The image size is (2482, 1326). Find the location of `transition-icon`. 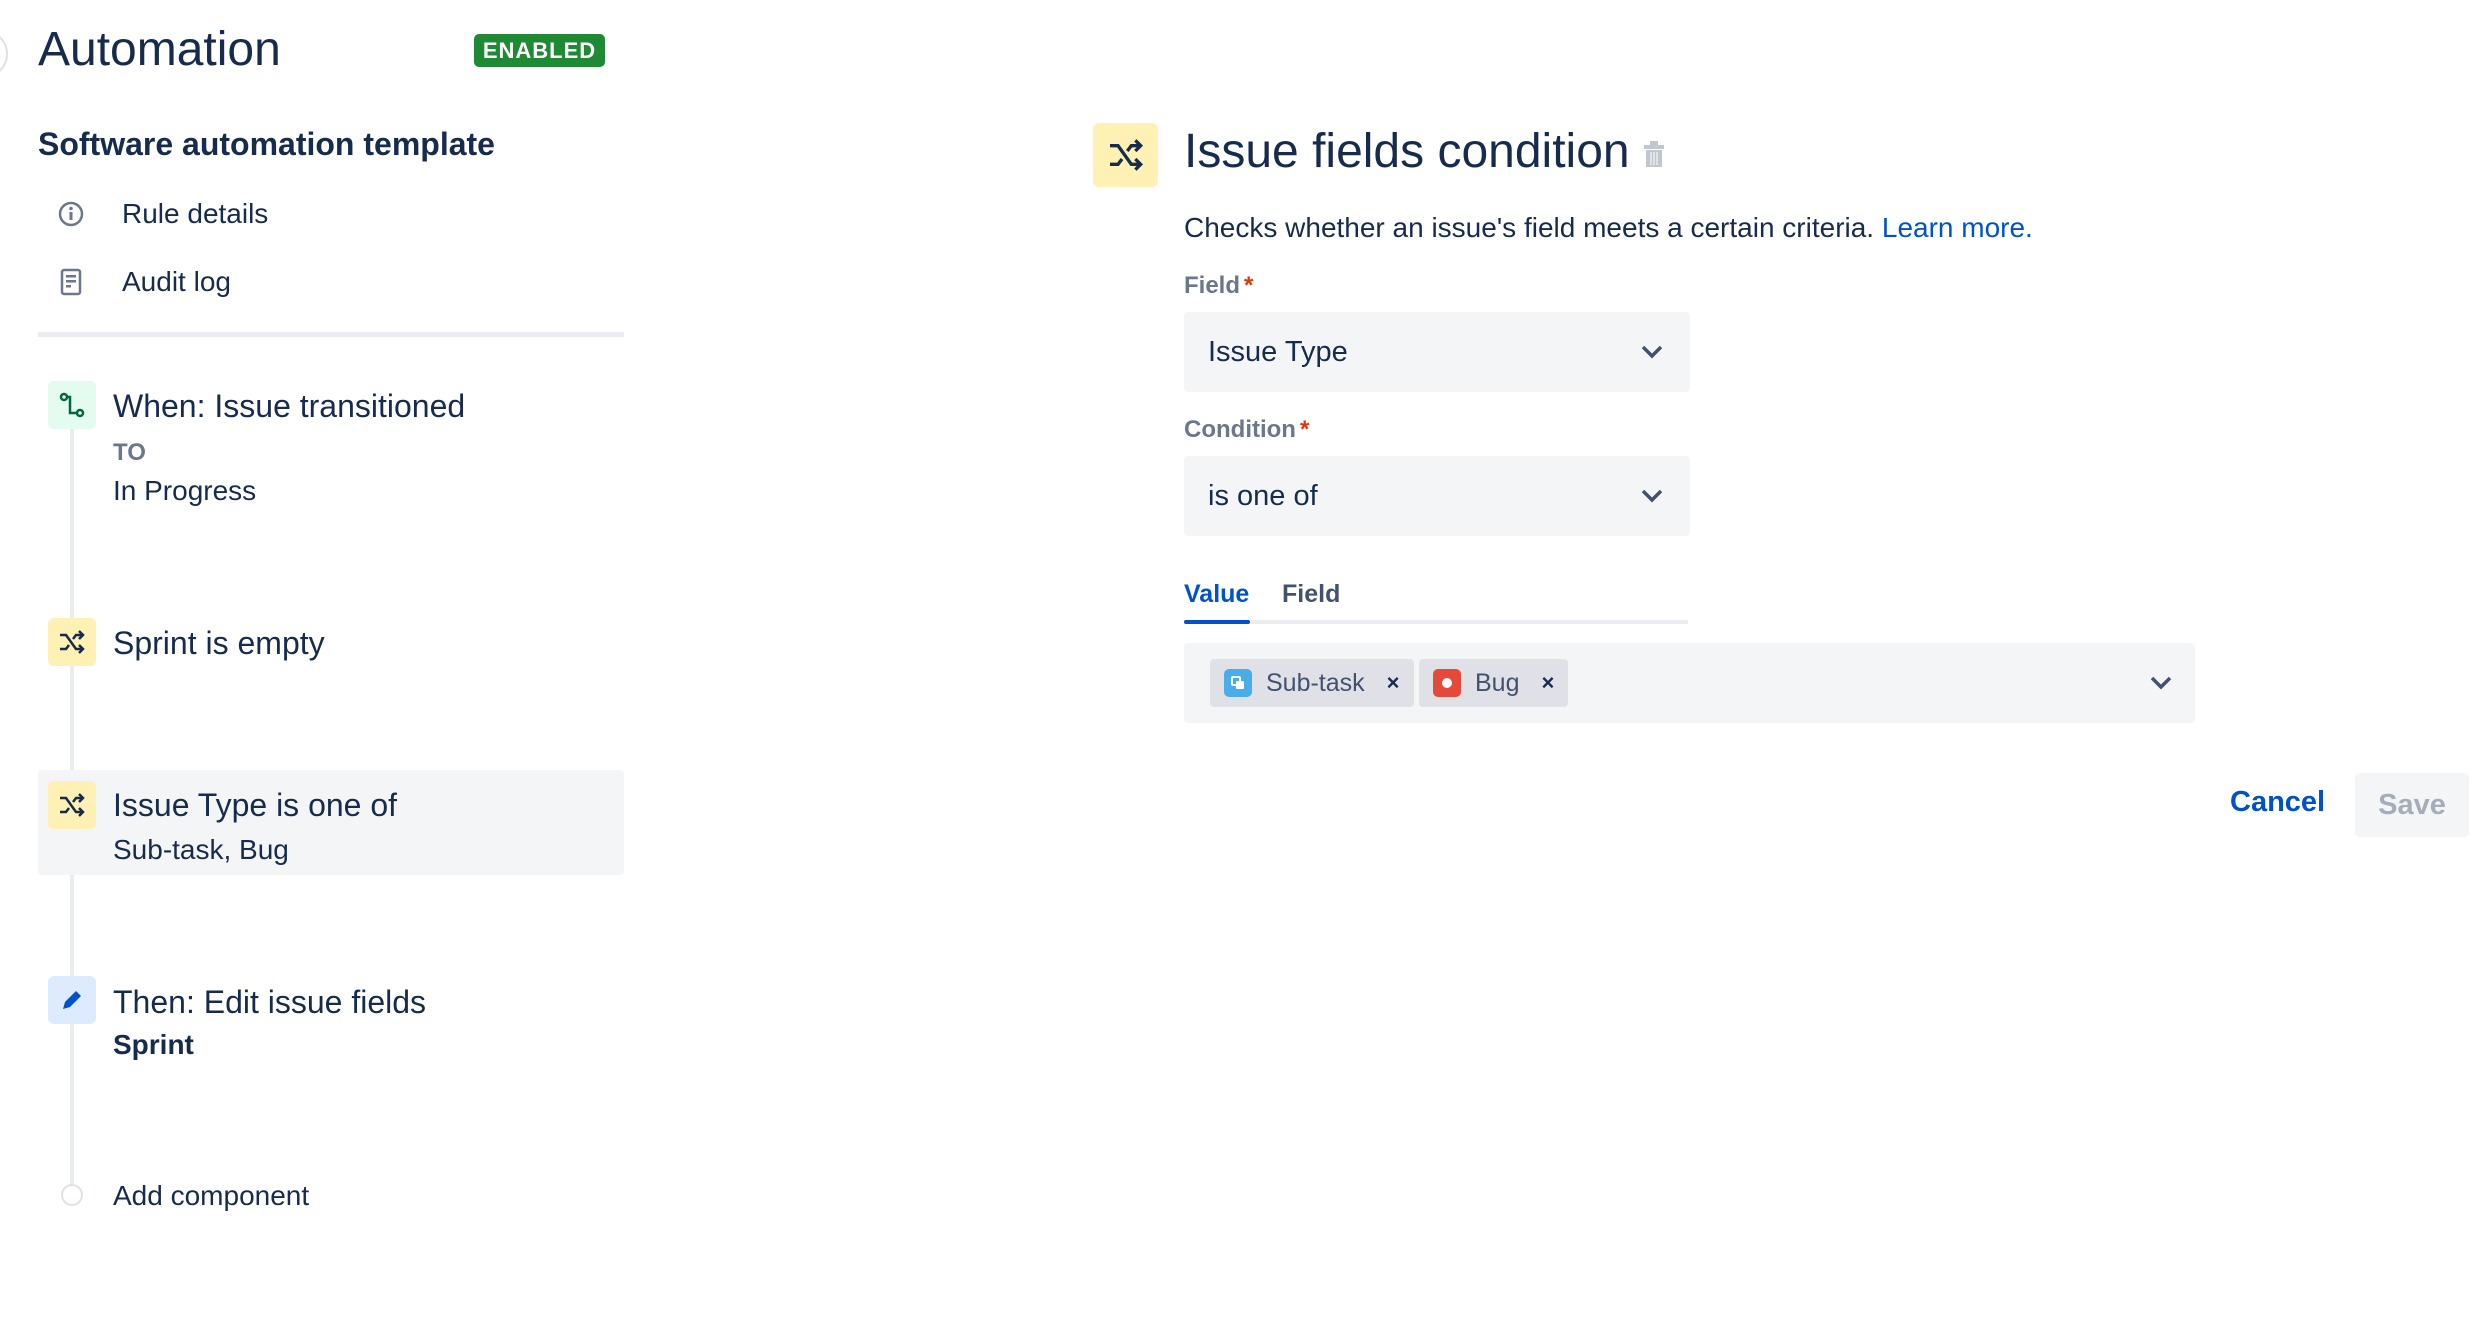

transition-icon is located at coordinates (72, 405).